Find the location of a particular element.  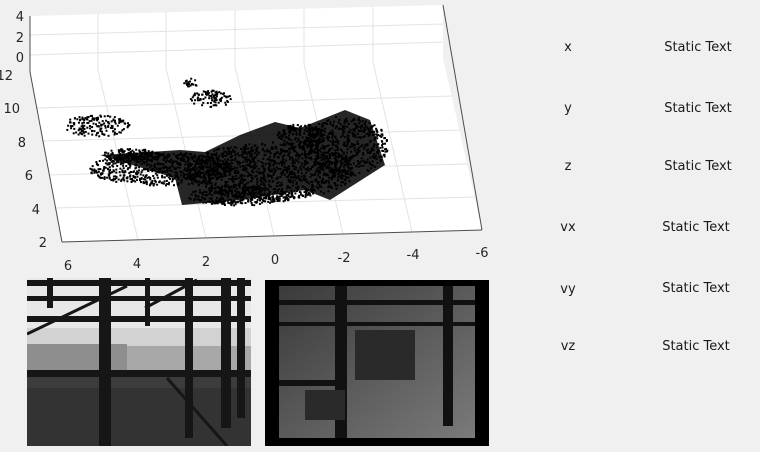

z-tick: 4 is located at coordinates (20, 17).